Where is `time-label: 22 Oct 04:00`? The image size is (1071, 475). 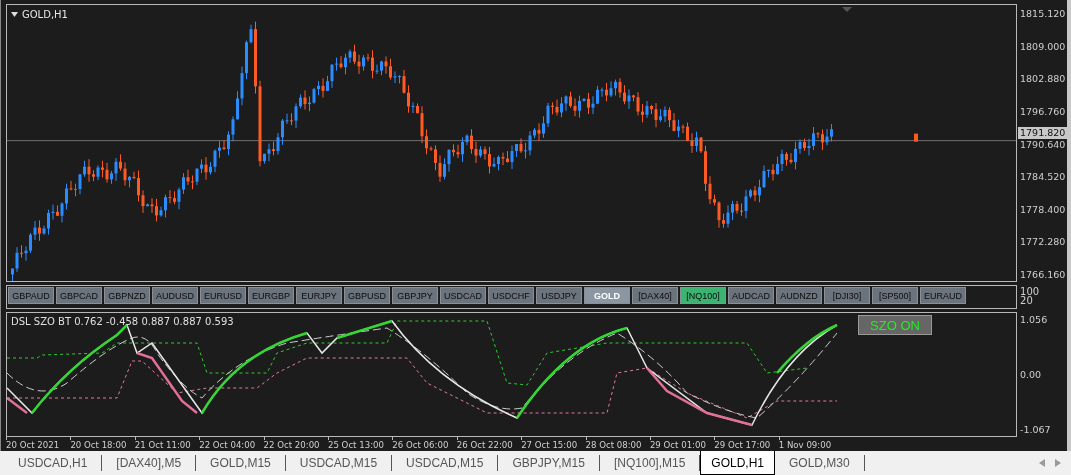 time-label: 22 Oct 04:00 is located at coordinates (228, 445).